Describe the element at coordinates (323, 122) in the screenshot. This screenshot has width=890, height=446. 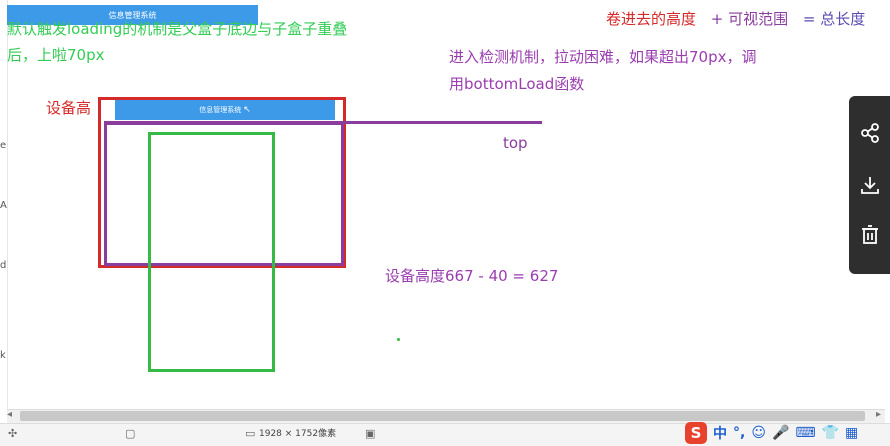
I see `top-line` at that location.